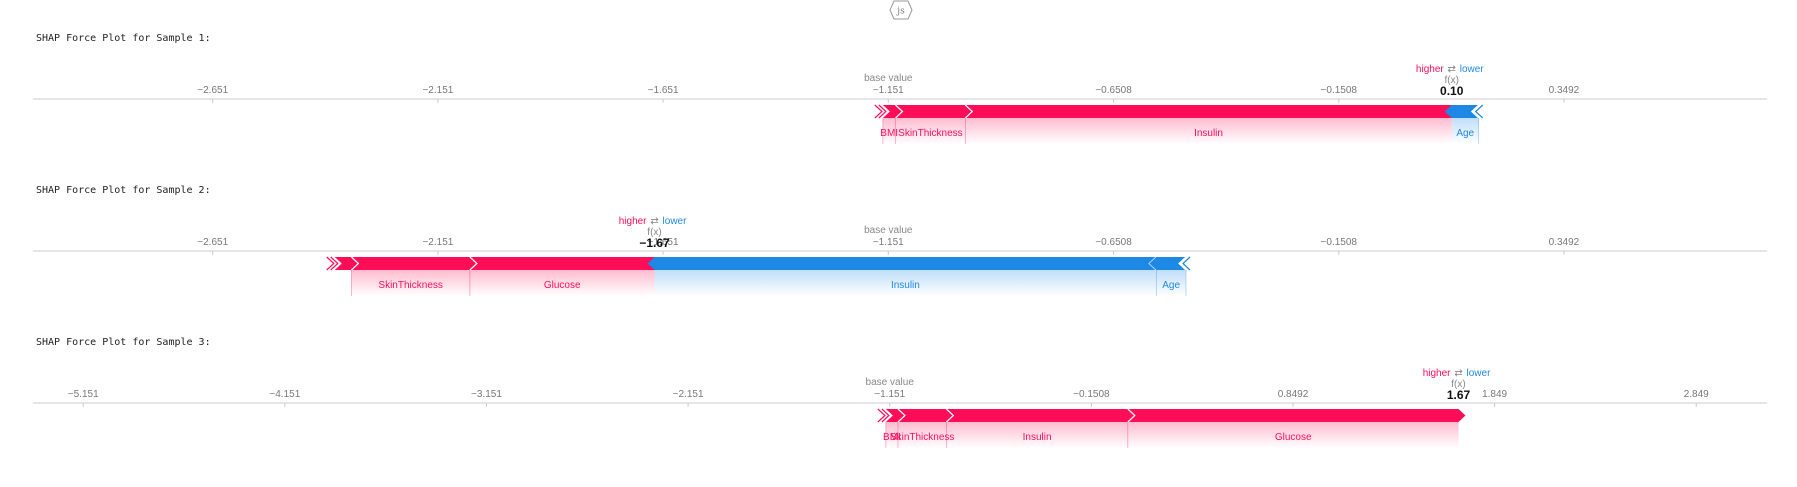 The width and height of the screenshot is (1797, 487). Describe the element at coordinates (1293, 394) in the screenshot. I see `x-tick-label: 0.8492` at that location.